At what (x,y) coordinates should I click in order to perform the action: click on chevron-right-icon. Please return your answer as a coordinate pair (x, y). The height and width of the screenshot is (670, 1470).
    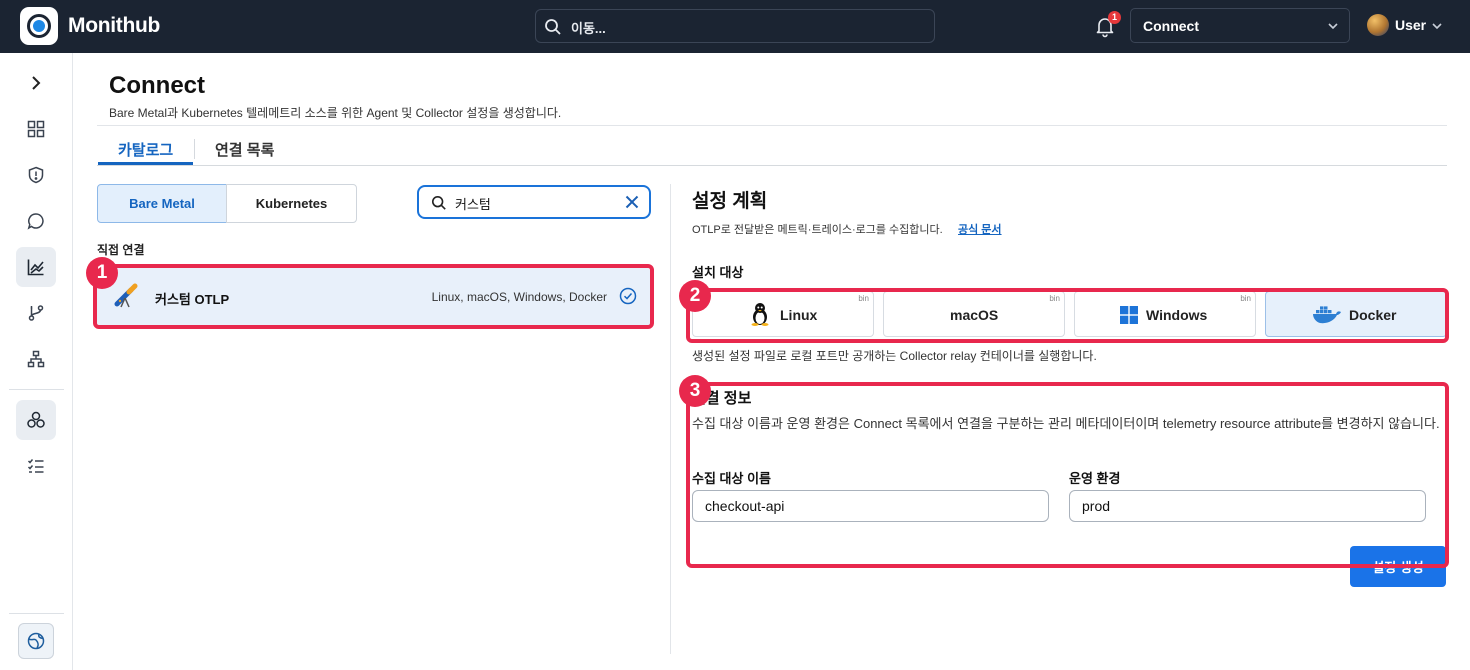
    Looking at the image, I should click on (36, 83).